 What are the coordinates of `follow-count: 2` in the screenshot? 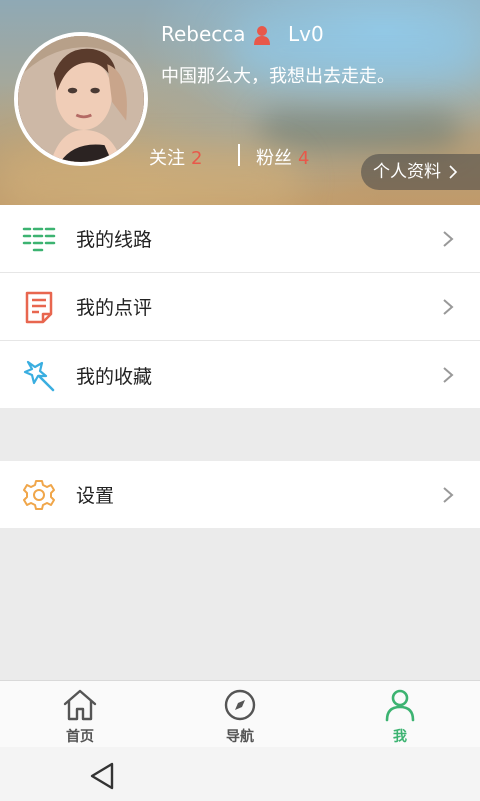 It's located at (197, 158).